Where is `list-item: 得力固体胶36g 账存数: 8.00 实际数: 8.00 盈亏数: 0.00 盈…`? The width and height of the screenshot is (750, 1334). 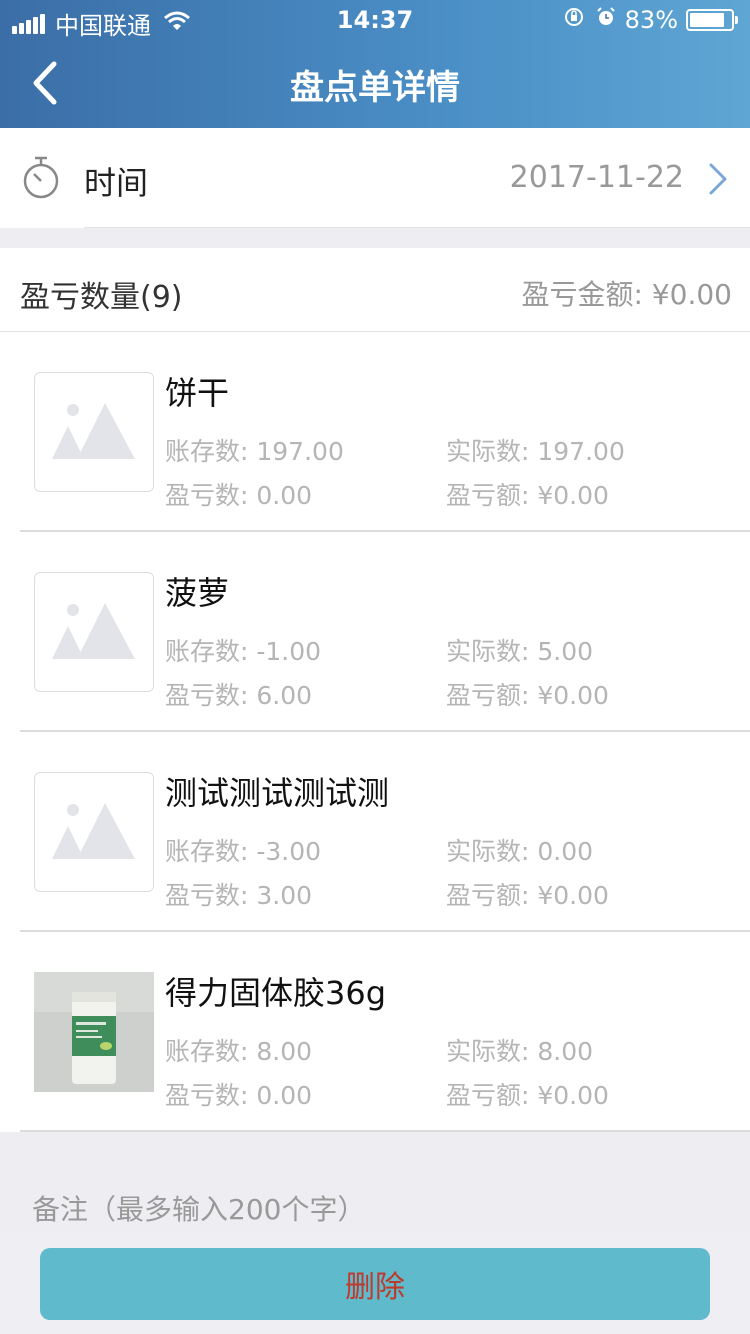 list-item: 得力固体胶36g 账存数: 8.00 实际数: 8.00 盈亏数: 0.00 盈… is located at coordinates (375, 1032).